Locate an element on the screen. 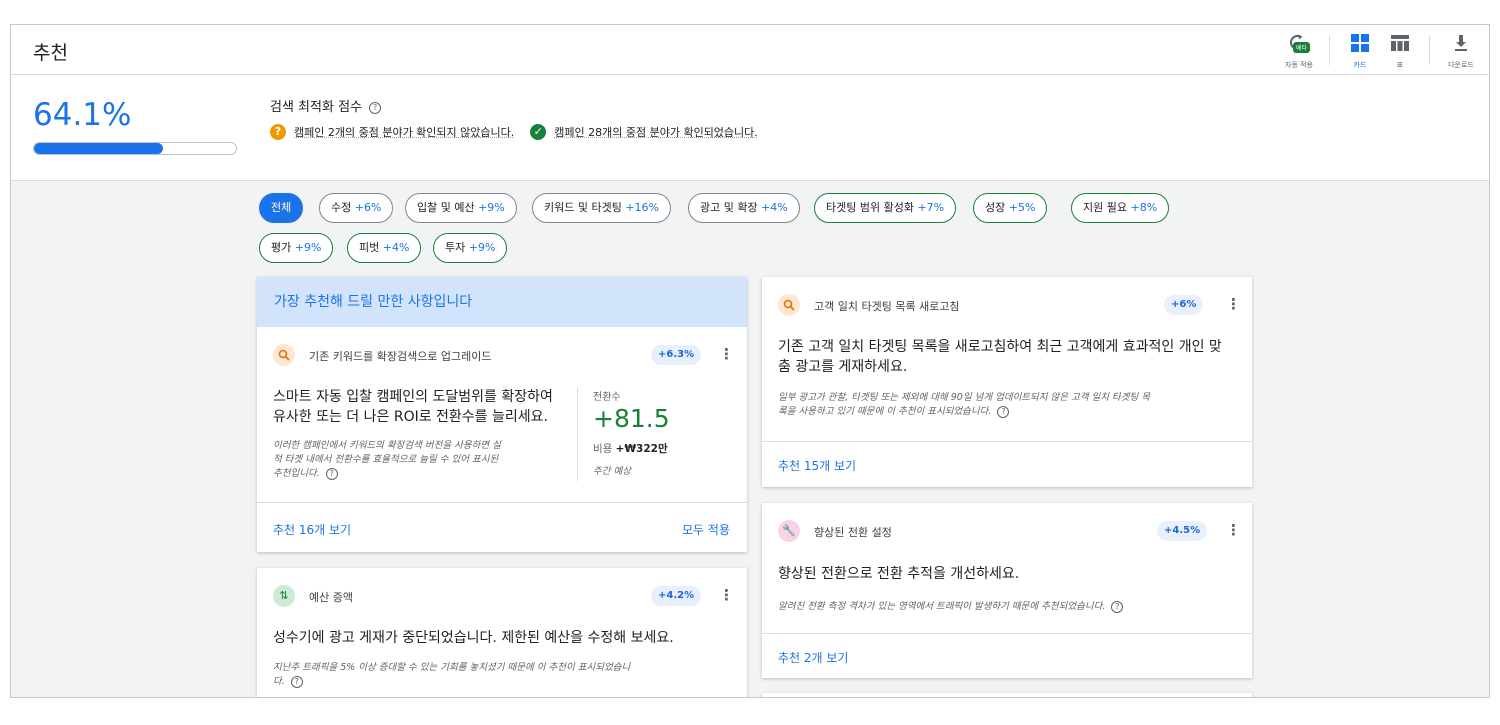 This screenshot has height=725, width=1500. chip-label: 수정 is located at coordinates (341, 207).